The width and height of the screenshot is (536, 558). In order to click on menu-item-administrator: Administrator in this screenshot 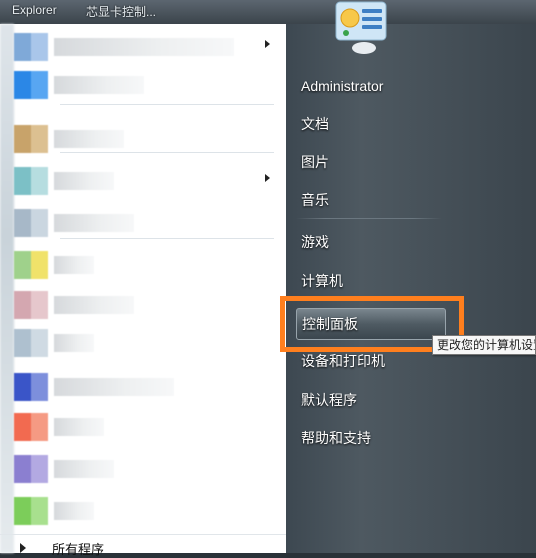, I will do `click(371, 86)`.